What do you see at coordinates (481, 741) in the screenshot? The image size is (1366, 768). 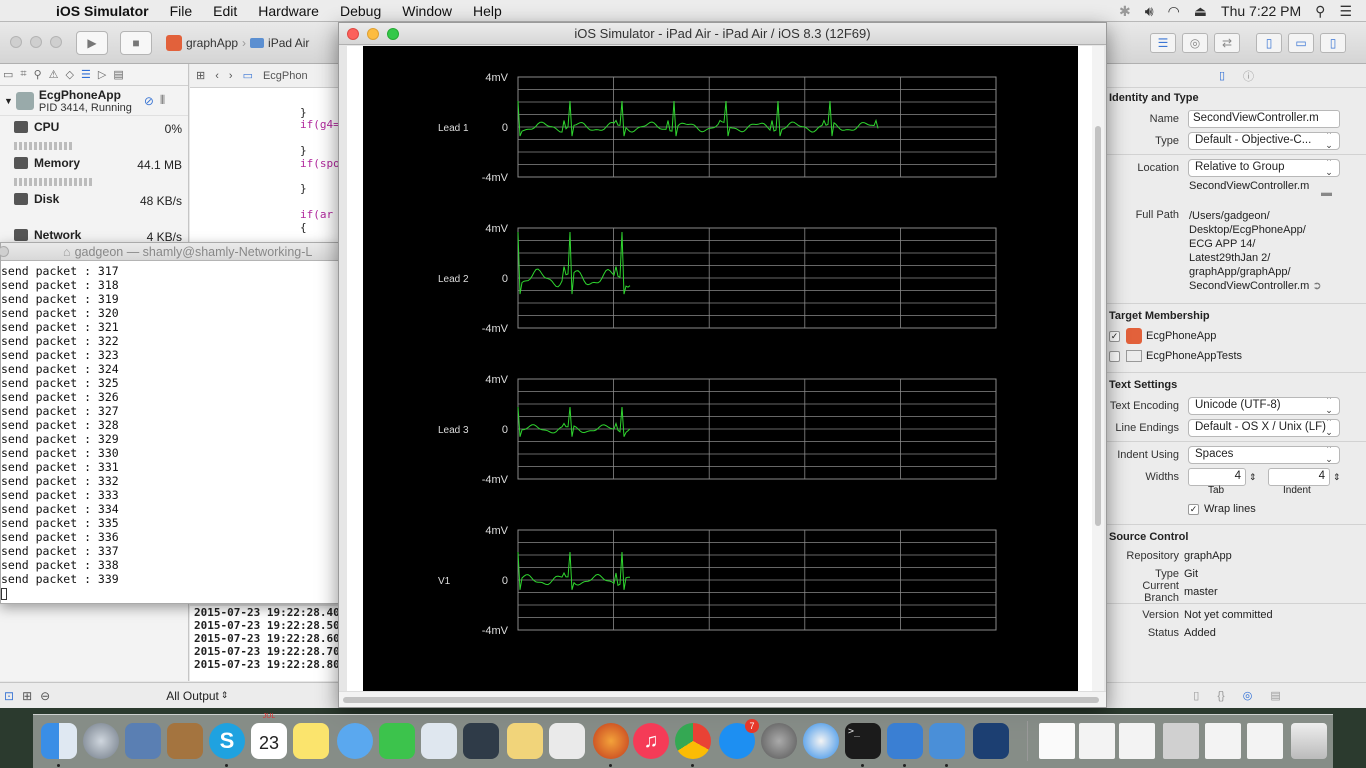 I see `photo-booth-icon` at bounding box center [481, 741].